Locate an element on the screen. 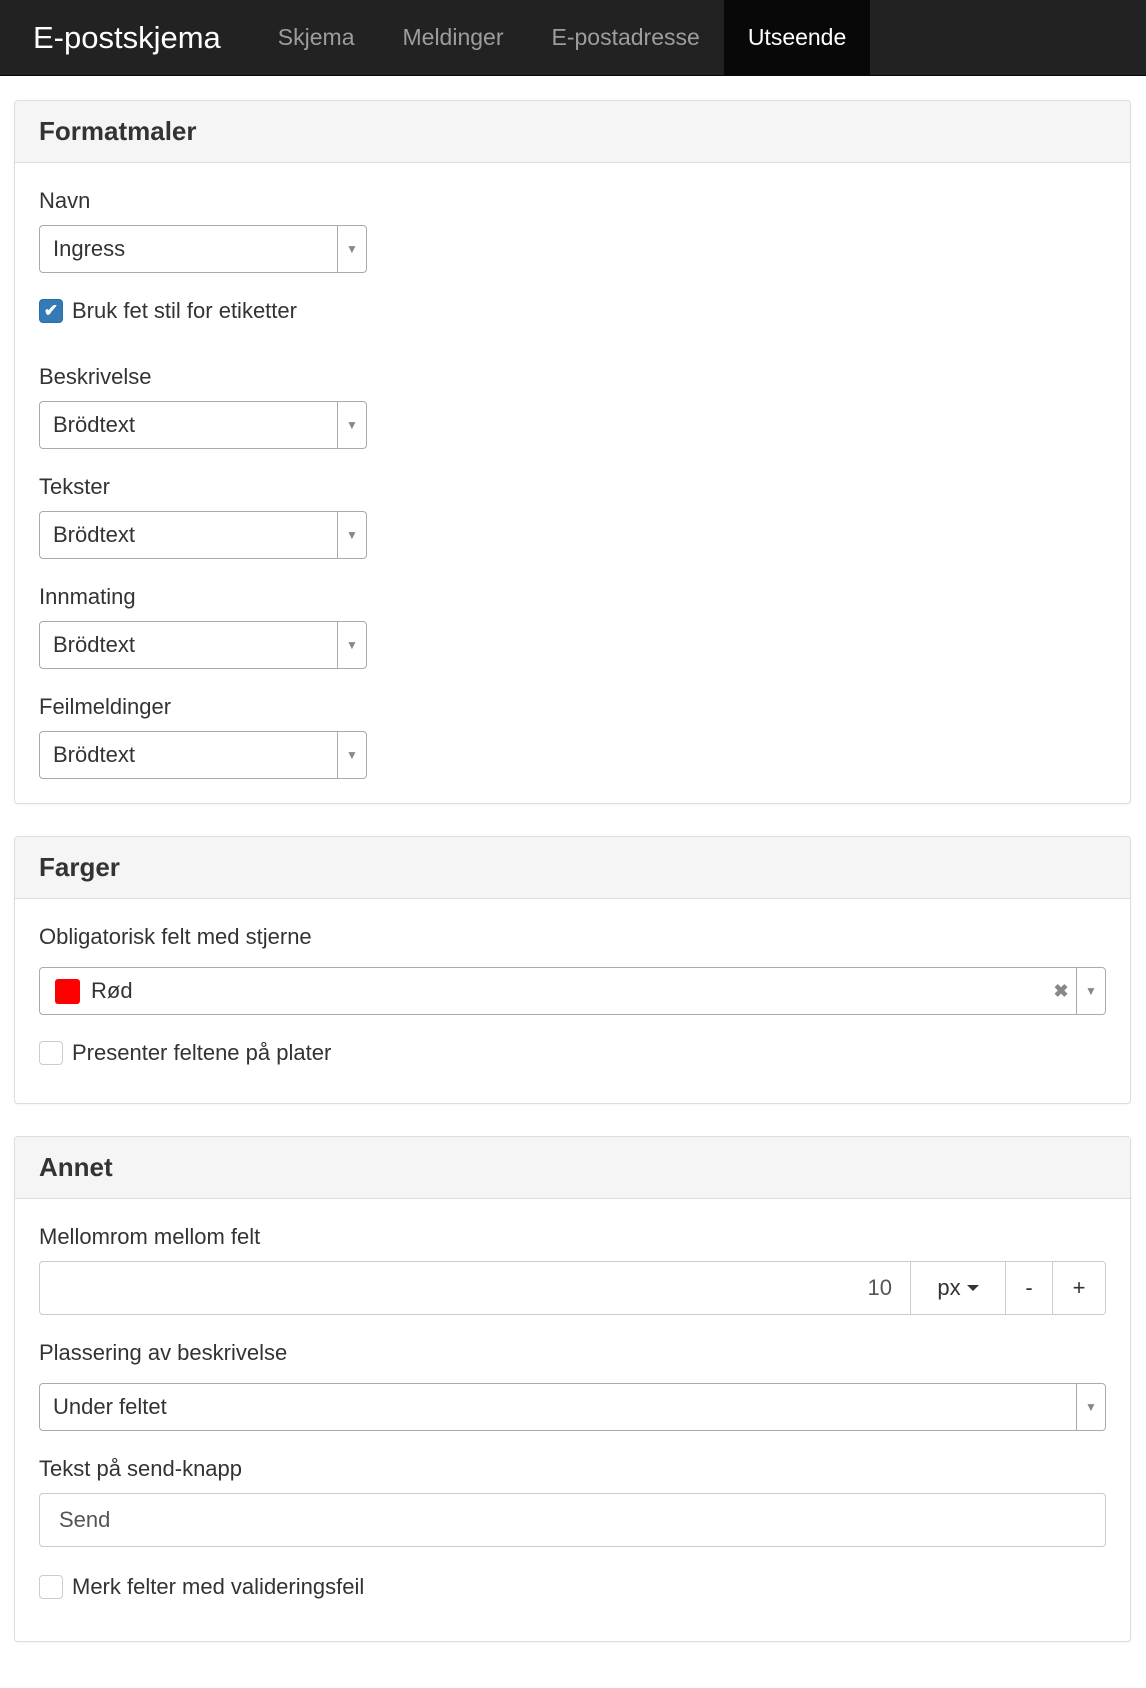  tab-e-postadresse: E-postadresse is located at coordinates (626, 37).